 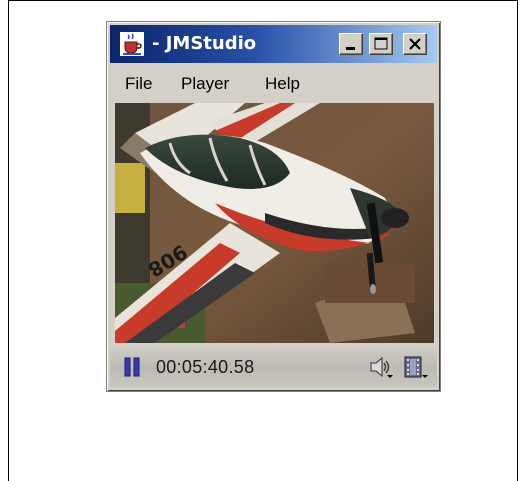 I want to click on maximize-icon, so click(x=381, y=43).